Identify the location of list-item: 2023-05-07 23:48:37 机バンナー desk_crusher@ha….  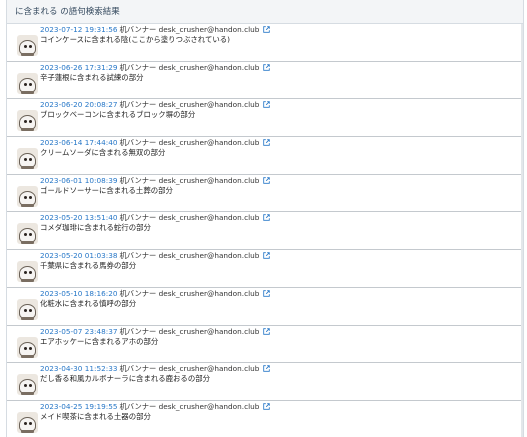
(265, 345).